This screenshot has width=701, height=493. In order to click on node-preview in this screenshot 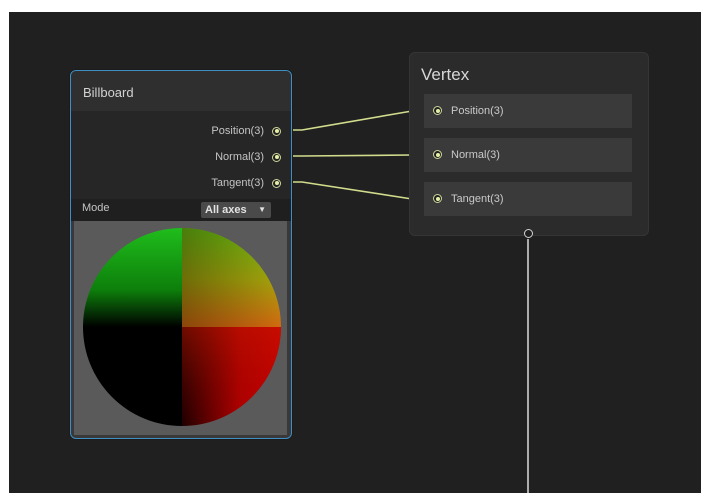, I will do `click(180, 328)`.